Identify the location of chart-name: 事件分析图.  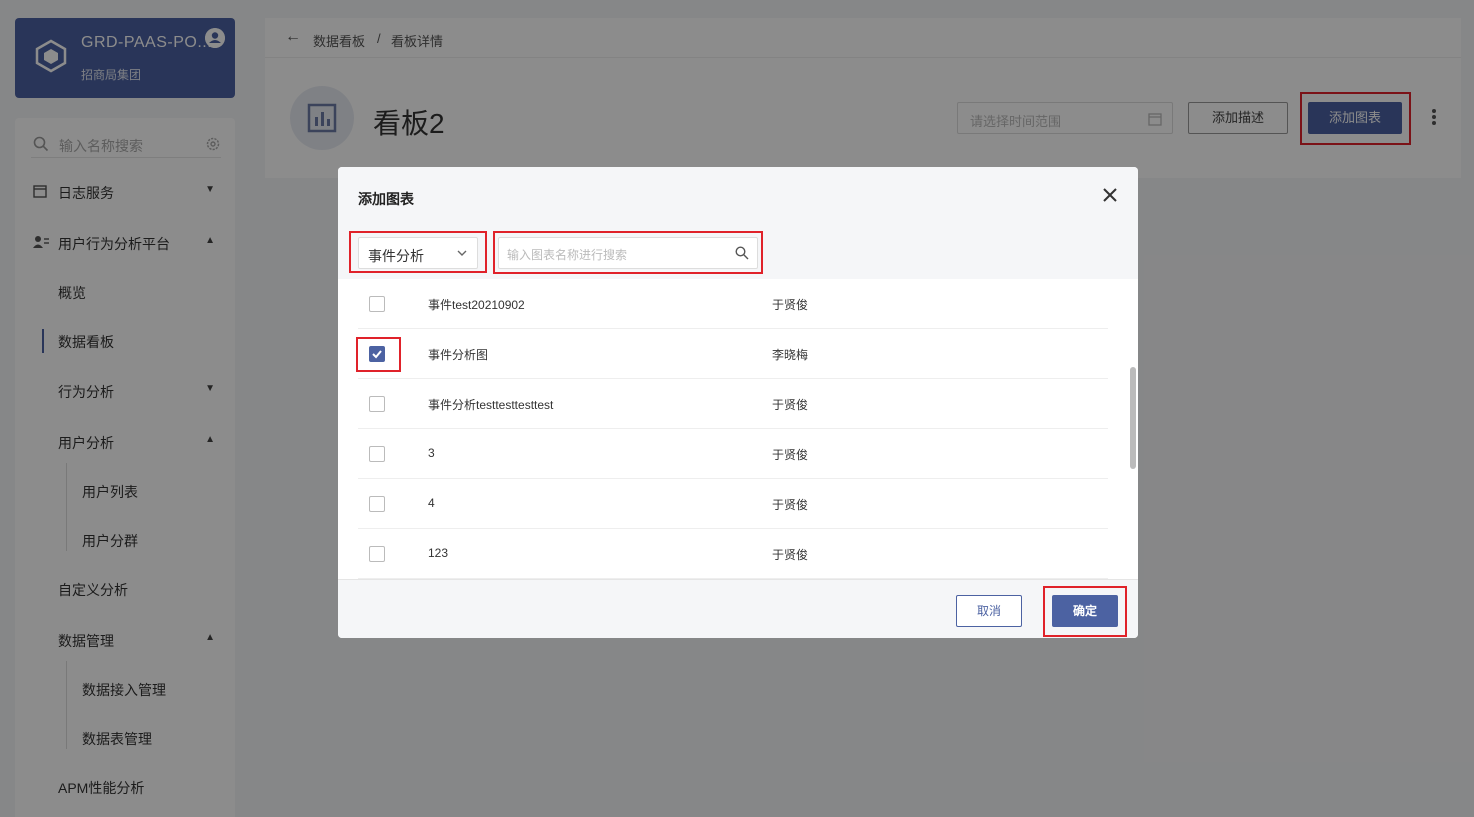
(458, 355).